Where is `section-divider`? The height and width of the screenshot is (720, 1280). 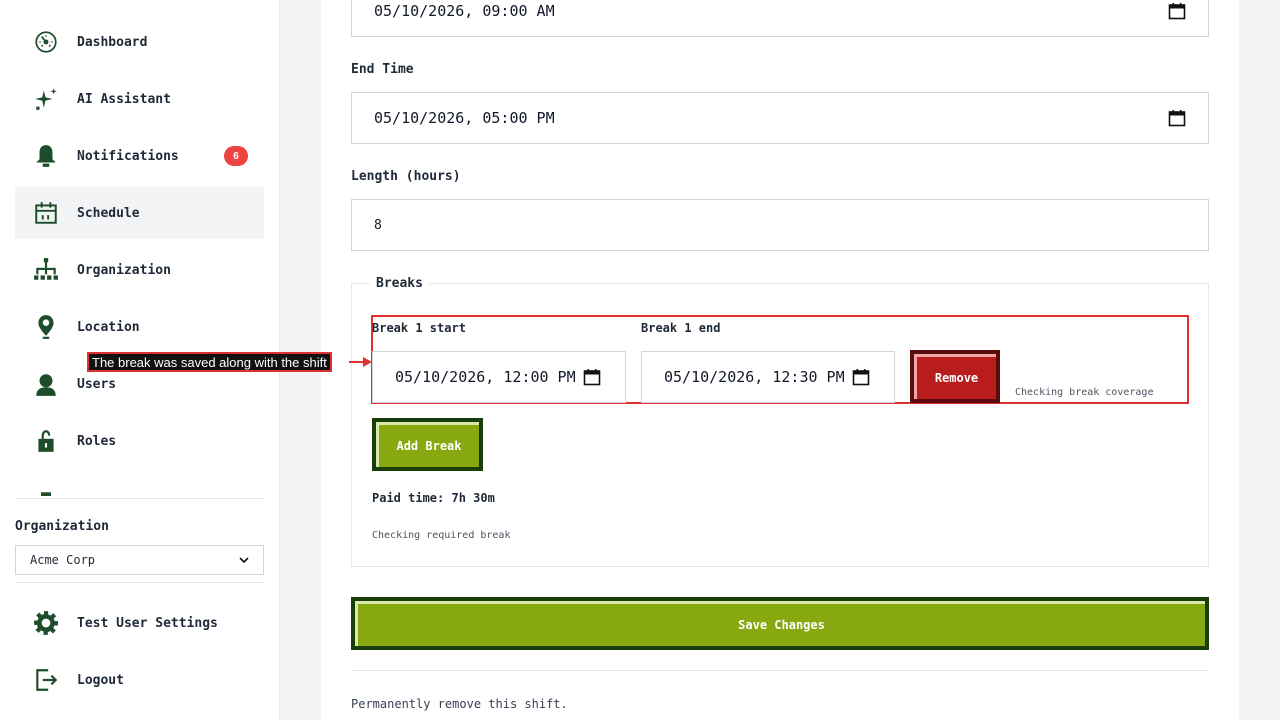 section-divider is located at coordinates (780, 670).